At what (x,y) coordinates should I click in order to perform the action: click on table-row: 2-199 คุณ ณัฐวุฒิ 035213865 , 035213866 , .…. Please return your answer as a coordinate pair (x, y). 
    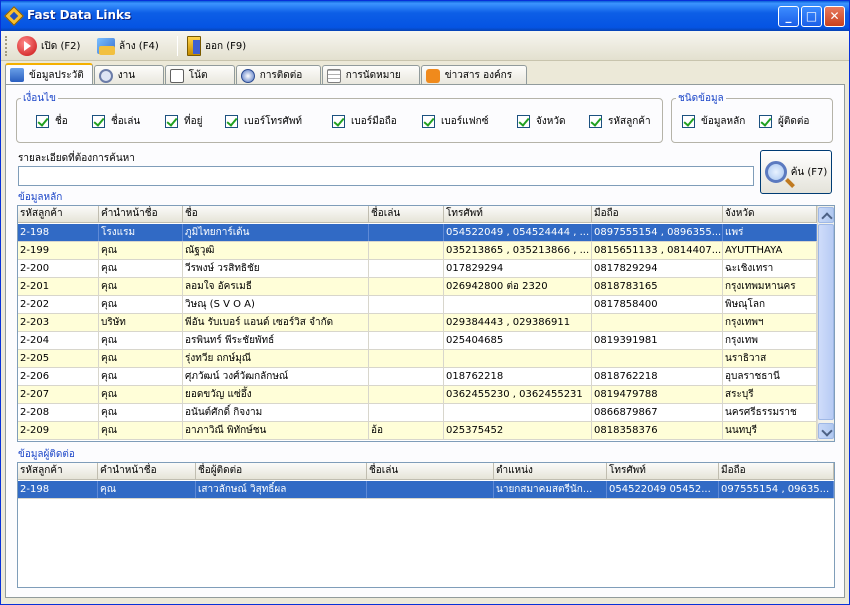
    Looking at the image, I should click on (417, 251).